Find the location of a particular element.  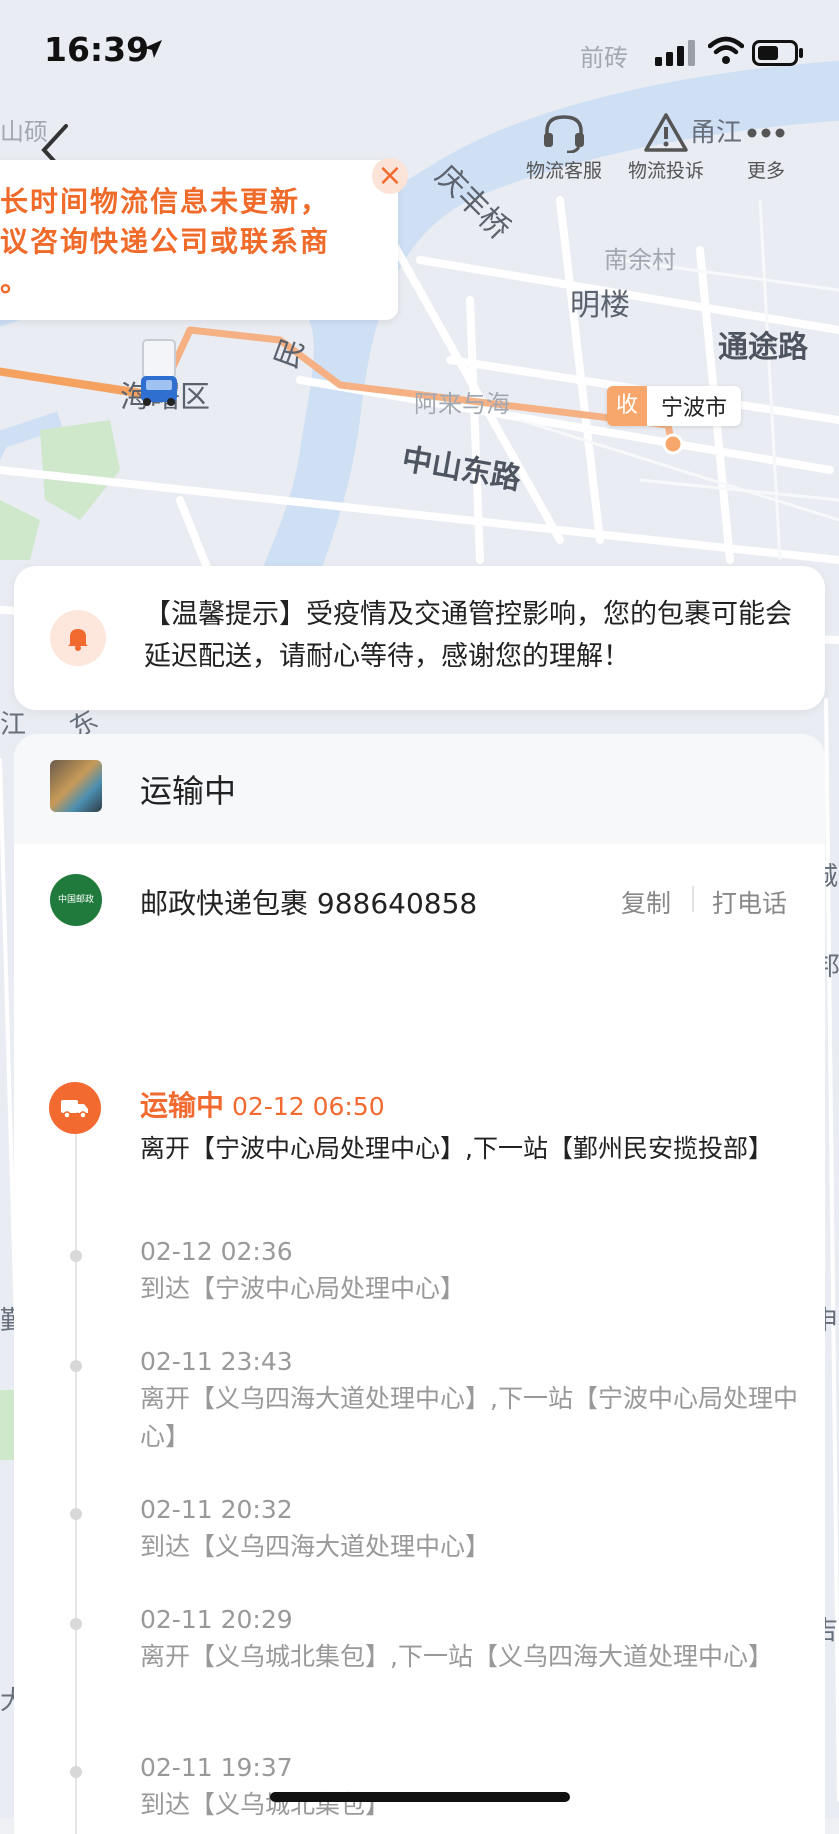

logistics-complaint-label: 物流投诉 is located at coordinates (665, 171).